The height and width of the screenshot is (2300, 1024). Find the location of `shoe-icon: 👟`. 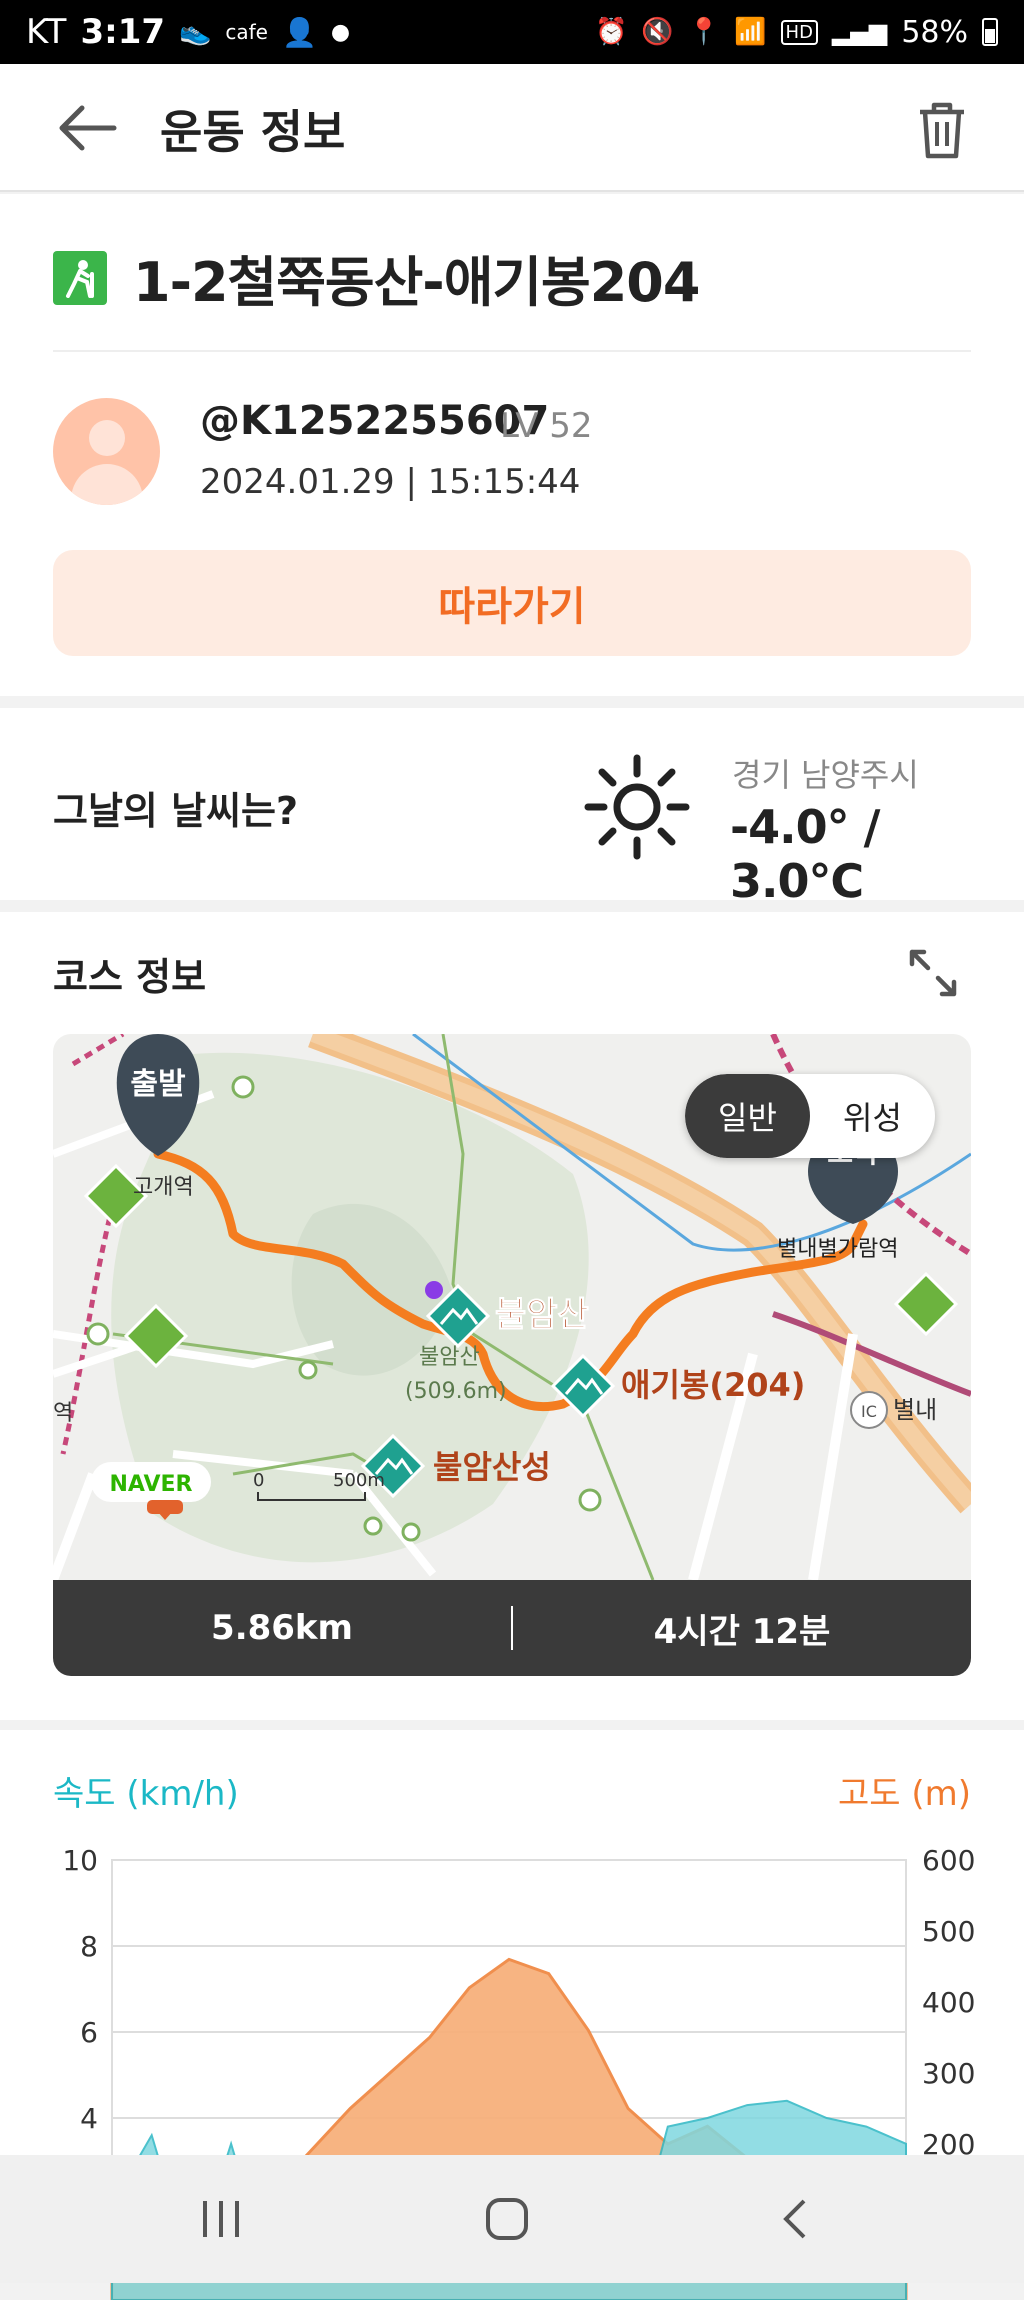

shoe-icon: 👟 is located at coordinates (195, 32).